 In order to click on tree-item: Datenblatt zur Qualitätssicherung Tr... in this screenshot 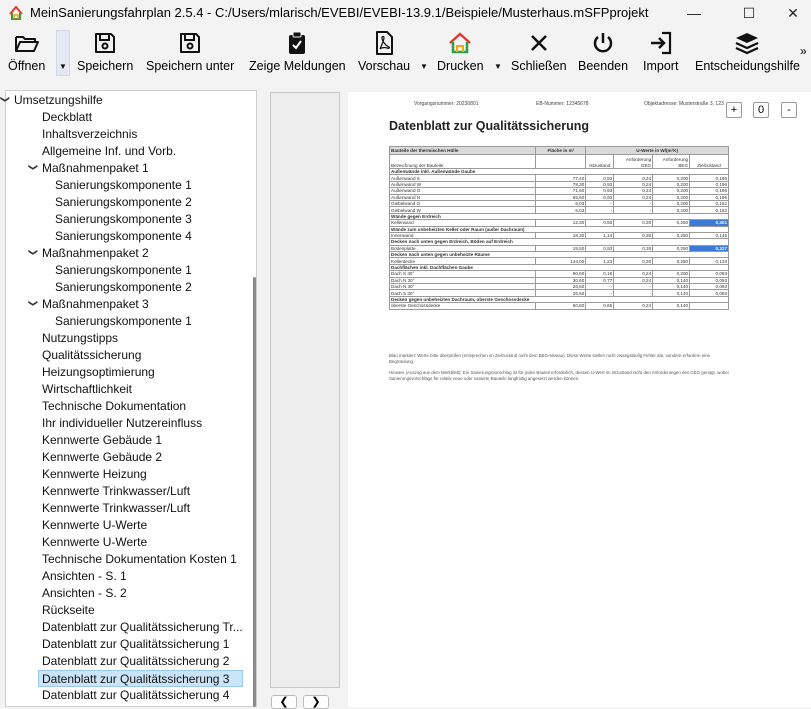, I will do `click(142, 627)`.